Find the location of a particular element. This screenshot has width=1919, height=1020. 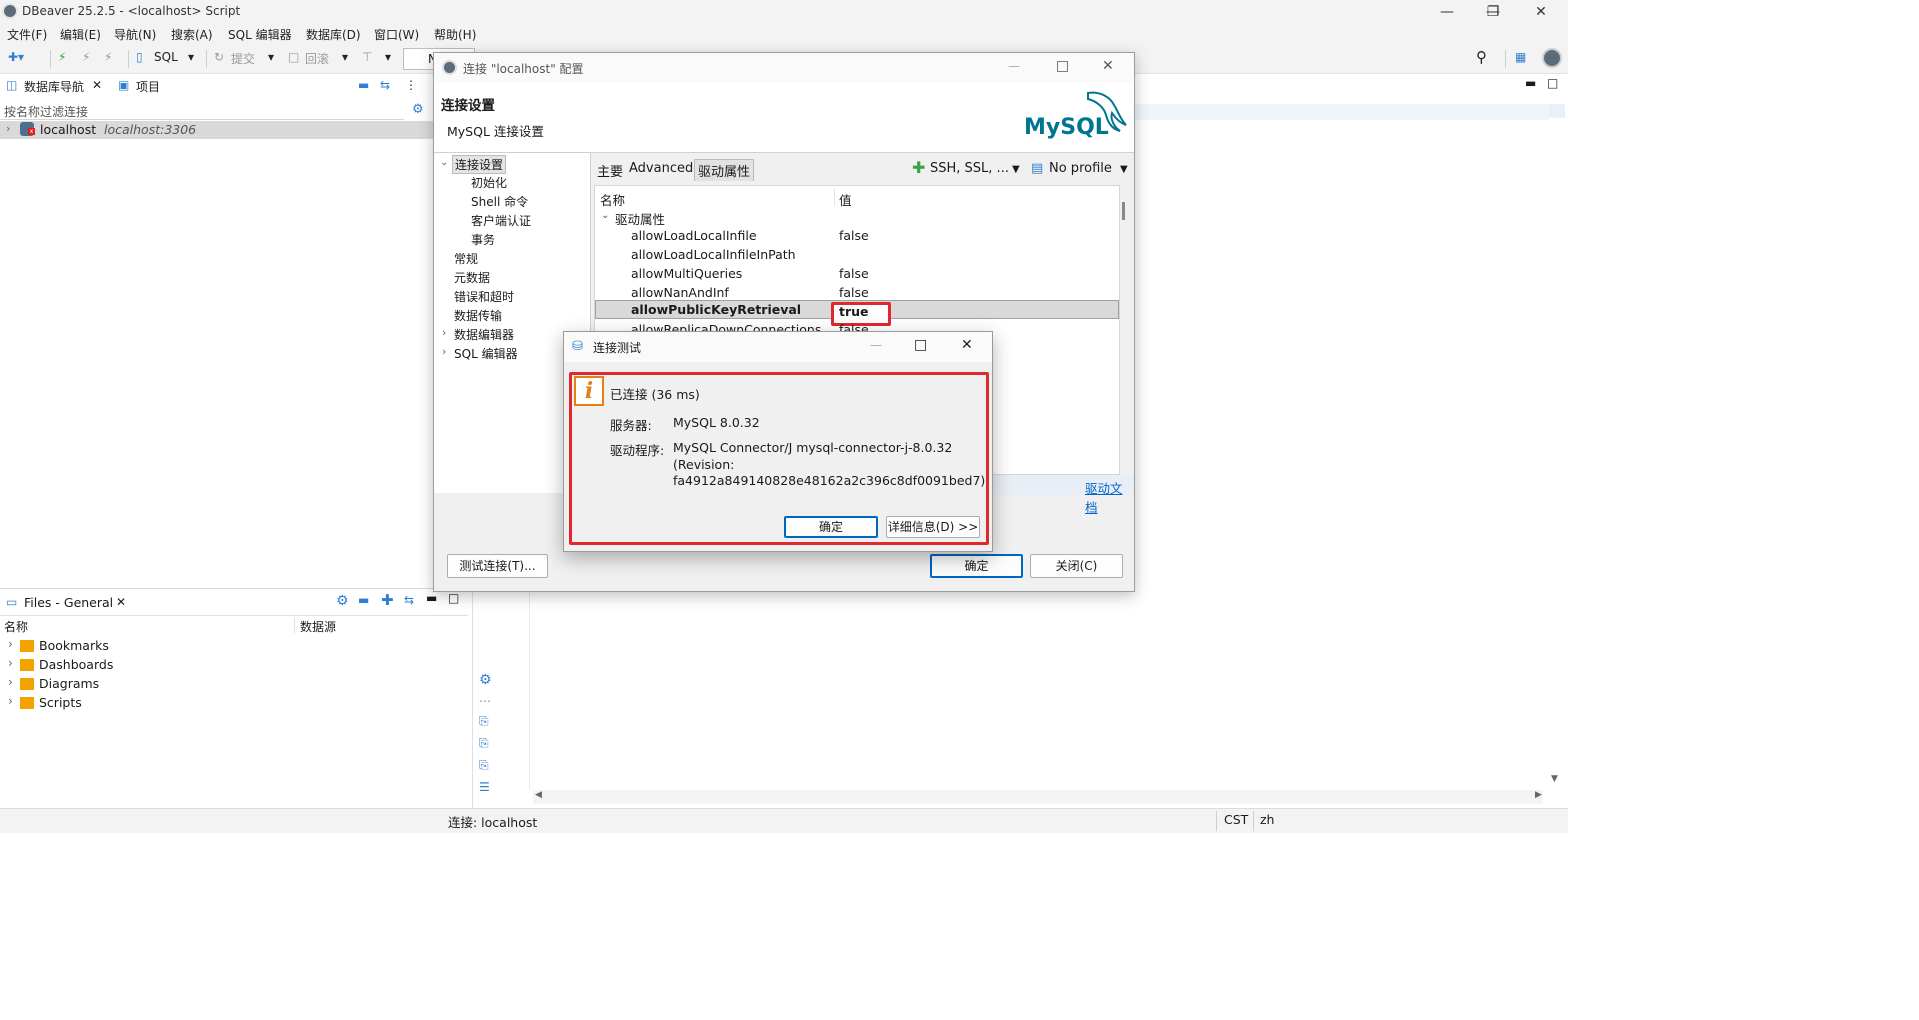

editor-settings-icon: ⚙ is located at coordinates (485, 680).